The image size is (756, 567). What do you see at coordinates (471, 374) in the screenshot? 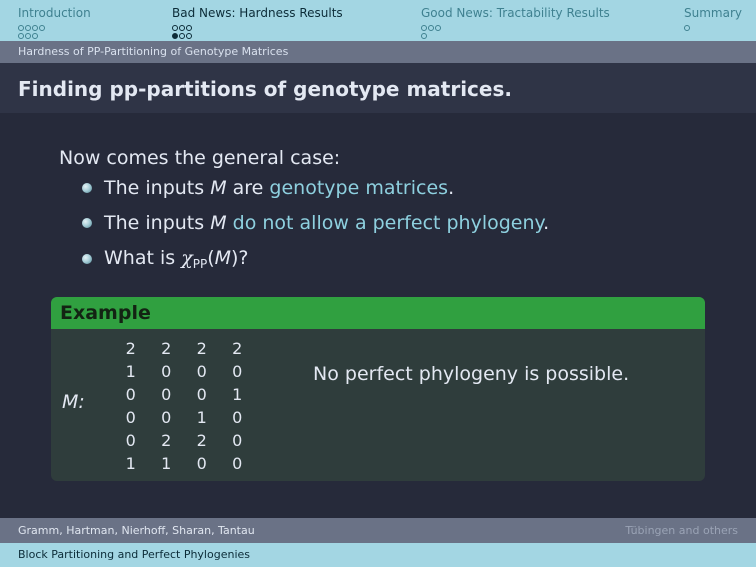
I see `example-note: No perfect phylogeny is possible.` at bounding box center [471, 374].